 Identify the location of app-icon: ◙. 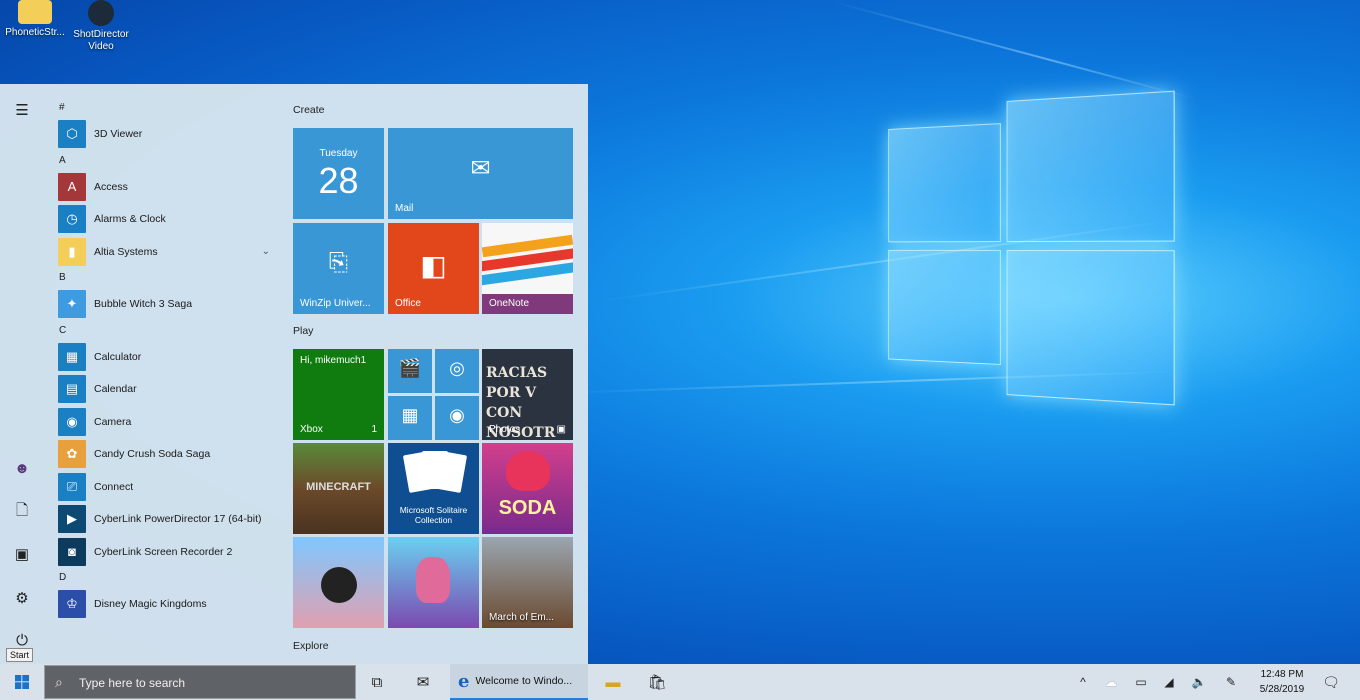
(72, 551).